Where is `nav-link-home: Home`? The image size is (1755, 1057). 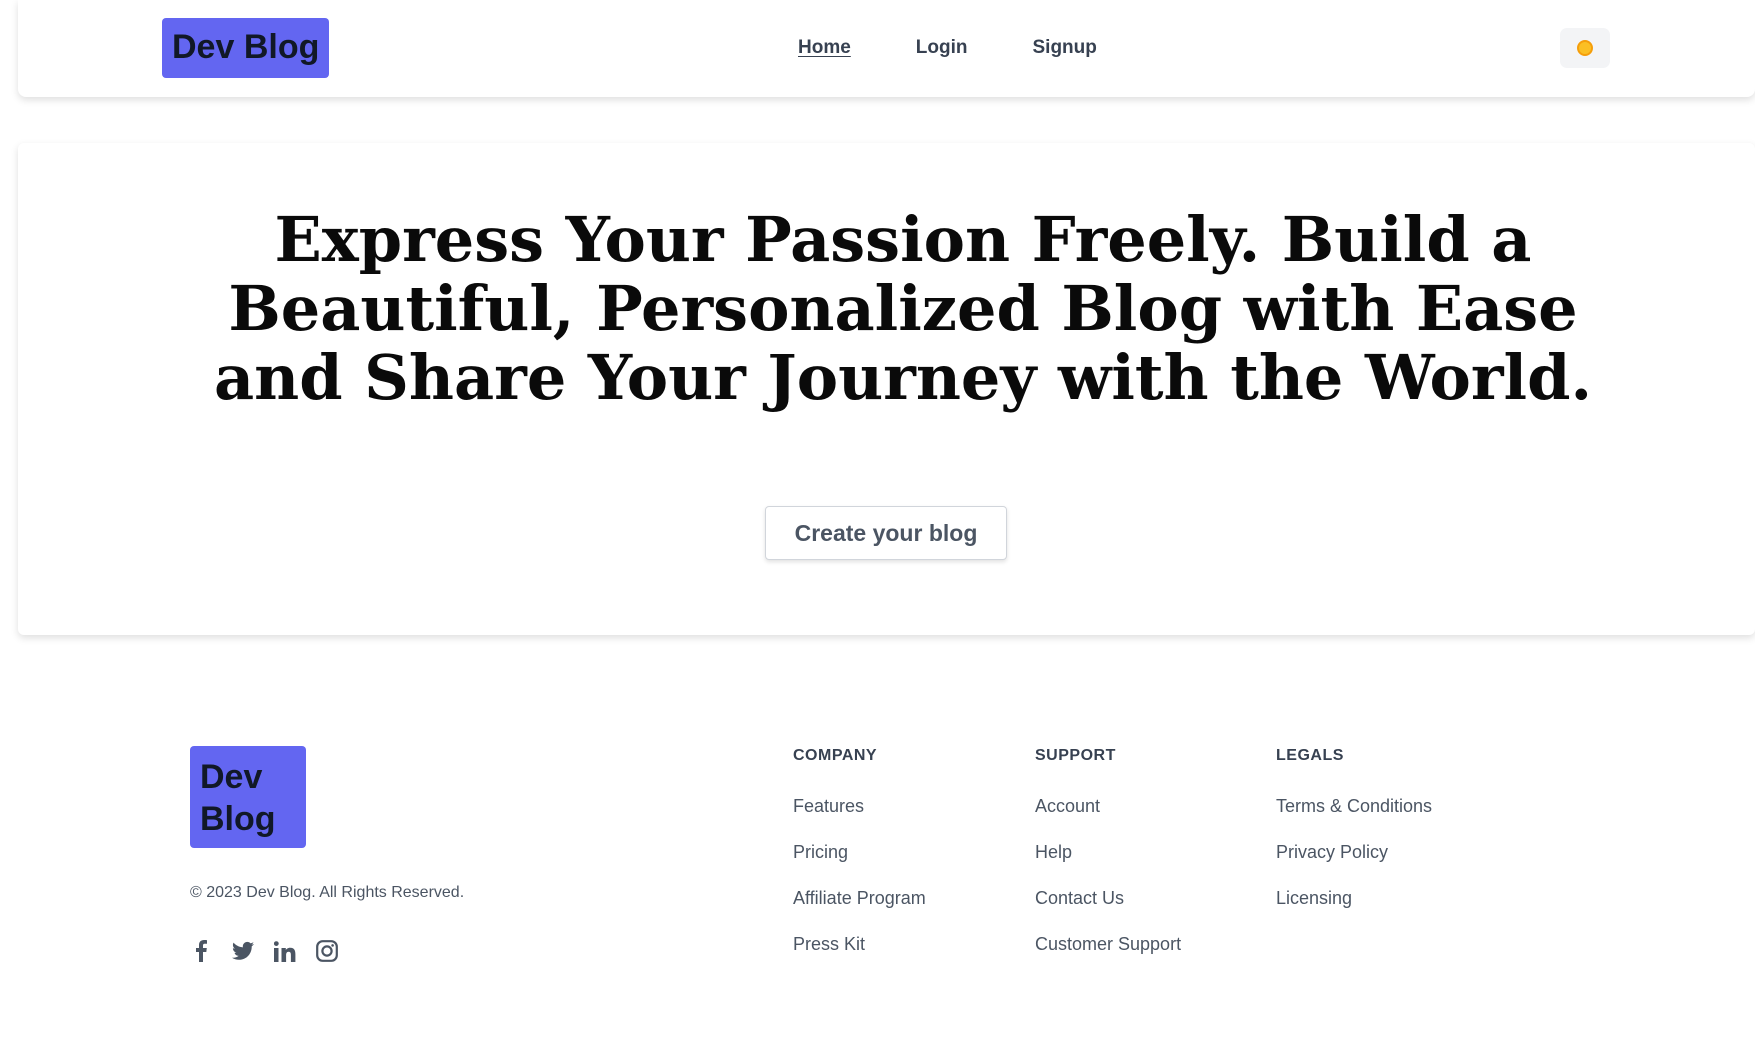 nav-link-home: Home is located at coordinates (824, 48).